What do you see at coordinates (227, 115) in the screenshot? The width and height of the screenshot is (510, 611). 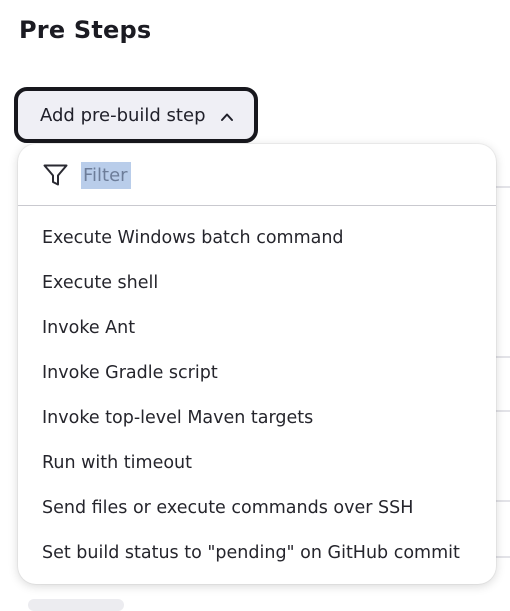 I see `chevron-up-icon` at bounding box center [227, 115].